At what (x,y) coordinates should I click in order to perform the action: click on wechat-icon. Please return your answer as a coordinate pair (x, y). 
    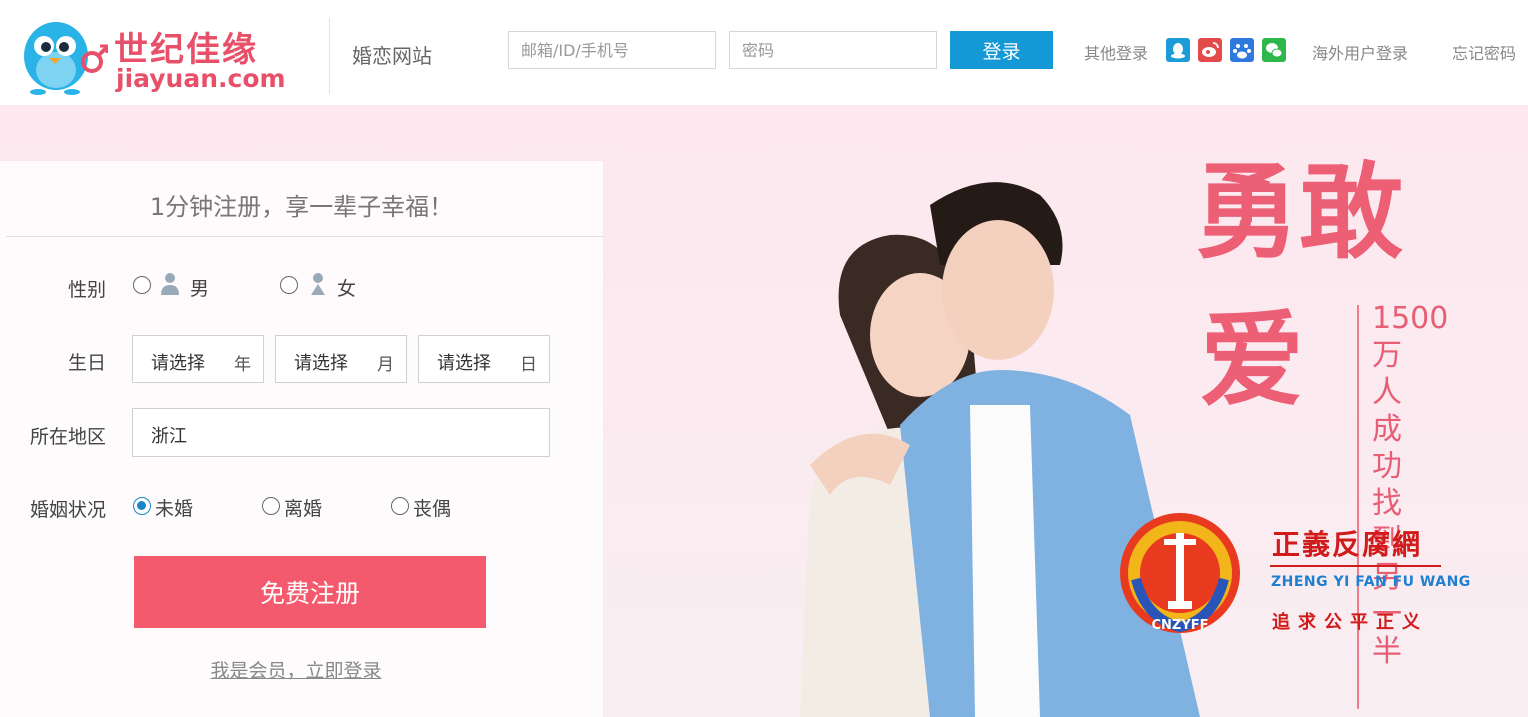
    Looking at the image, I should click on (1274, 50).